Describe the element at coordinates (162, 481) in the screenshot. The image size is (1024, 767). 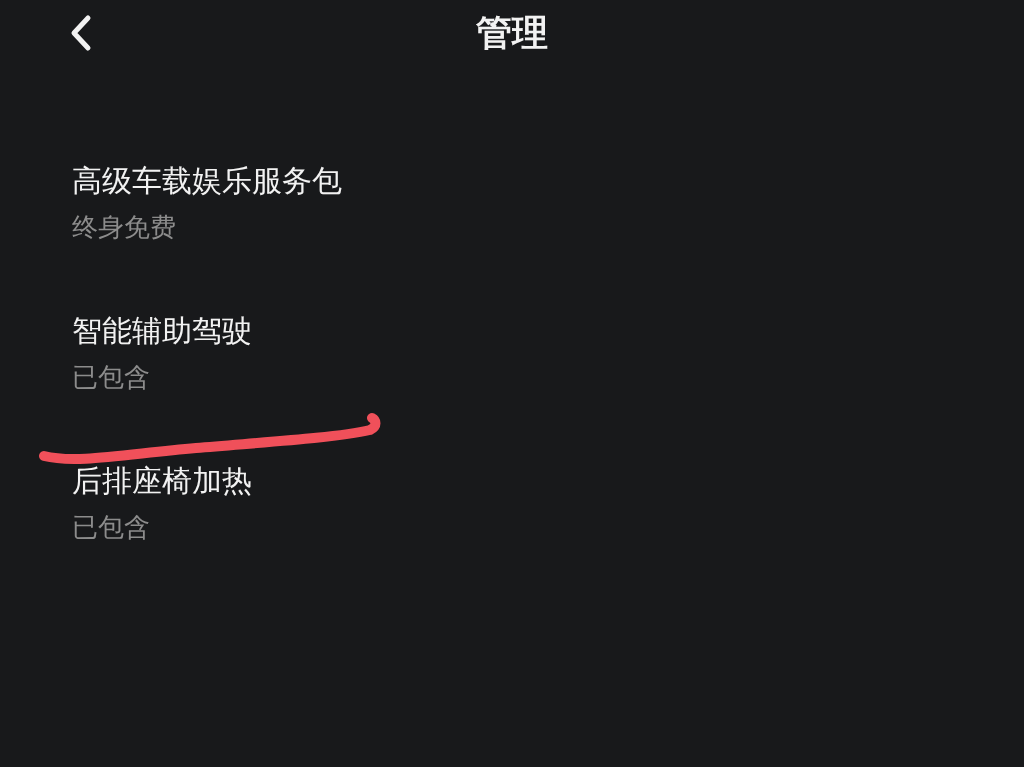
I see `item-title: 后排座椅加热` at that location.